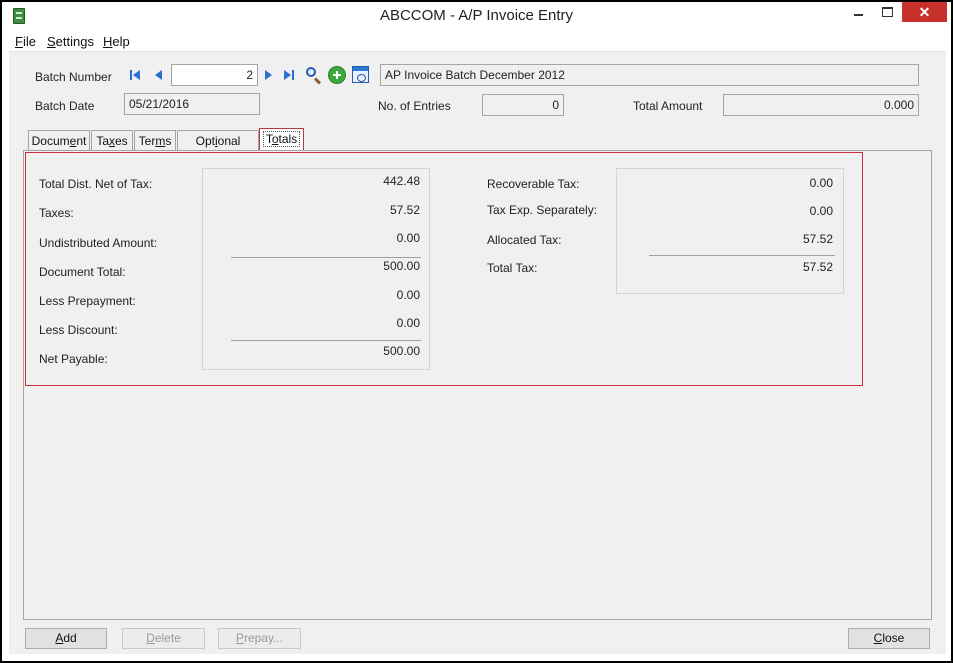  I want to click on menu-help: Help, so click(116, 41).